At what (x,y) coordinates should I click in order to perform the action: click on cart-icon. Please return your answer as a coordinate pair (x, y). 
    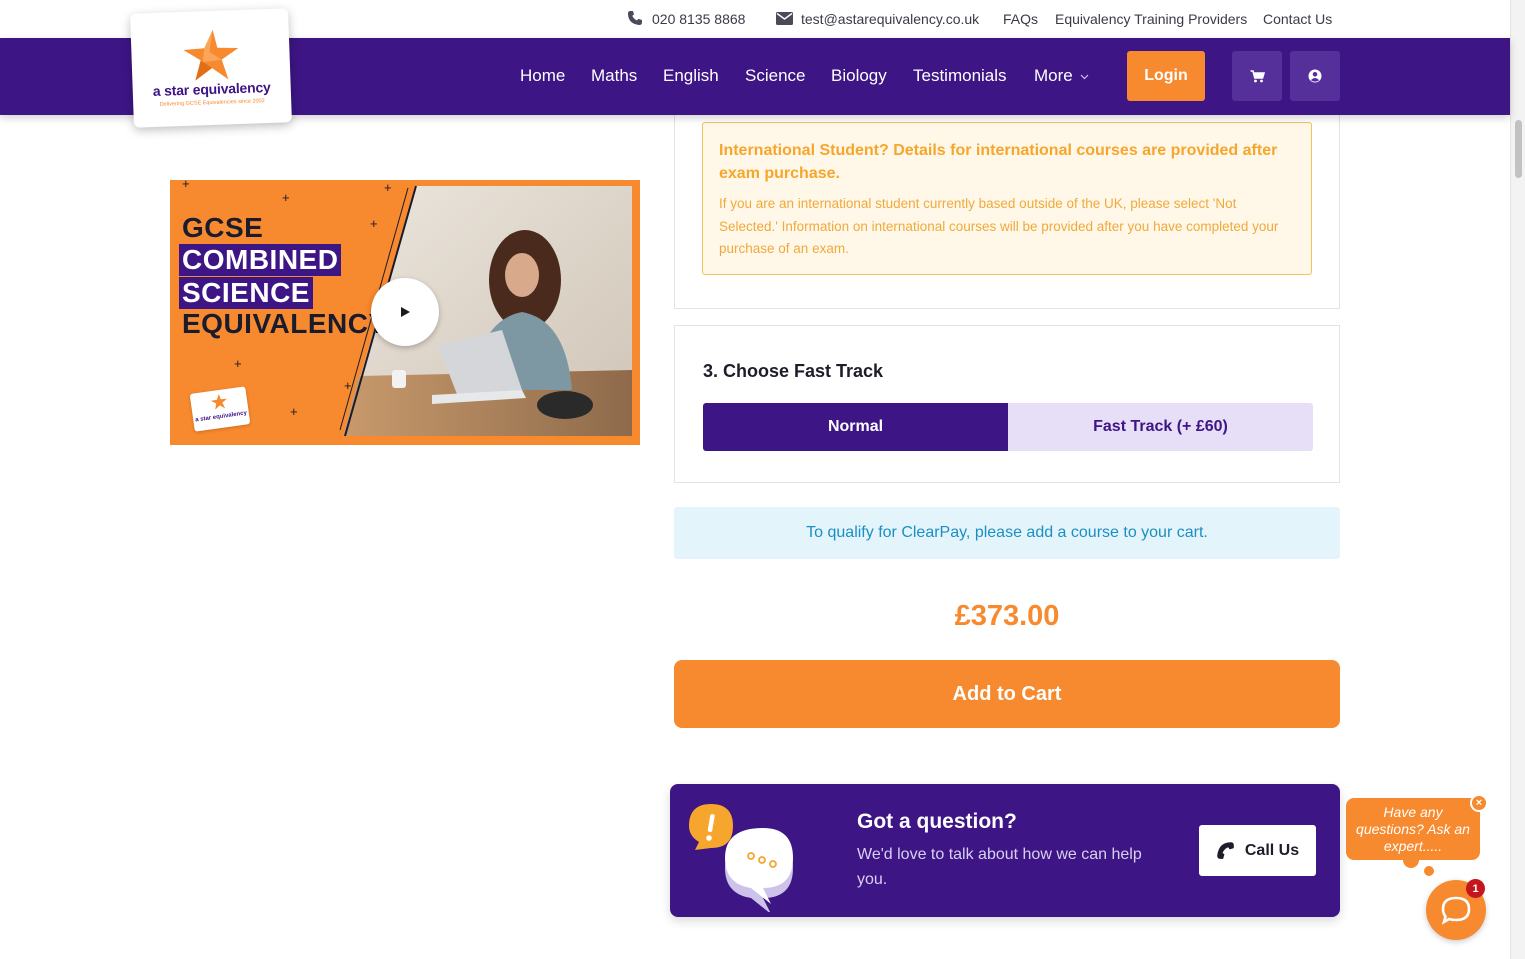
    Looking at the image, I should click on (1257, 75).